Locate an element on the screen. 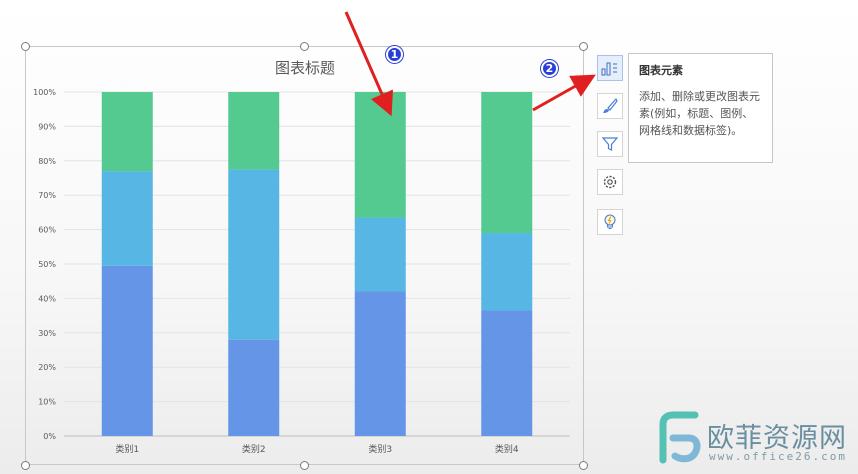 This screenshot has height=474, width=858. resize-handle-top-left is located at coordinates (25, 46).